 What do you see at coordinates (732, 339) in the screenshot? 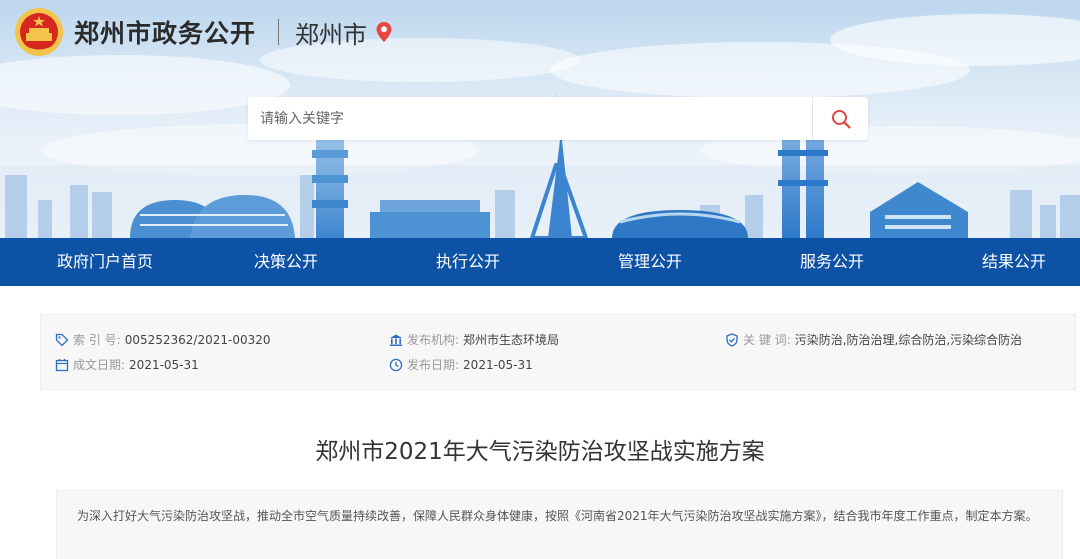
I see `shield-check-icon` at bounding box center [732, 339].